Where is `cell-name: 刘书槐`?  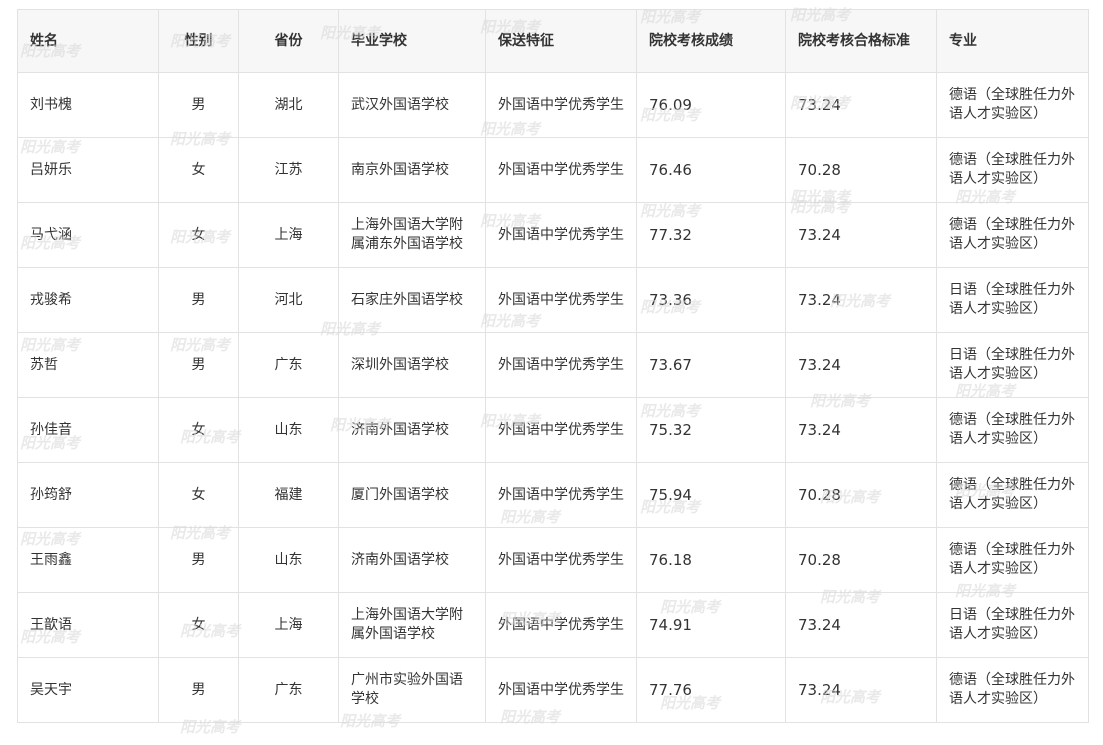
cell-name: 刘书槐 is located at coordinates (88, 105).